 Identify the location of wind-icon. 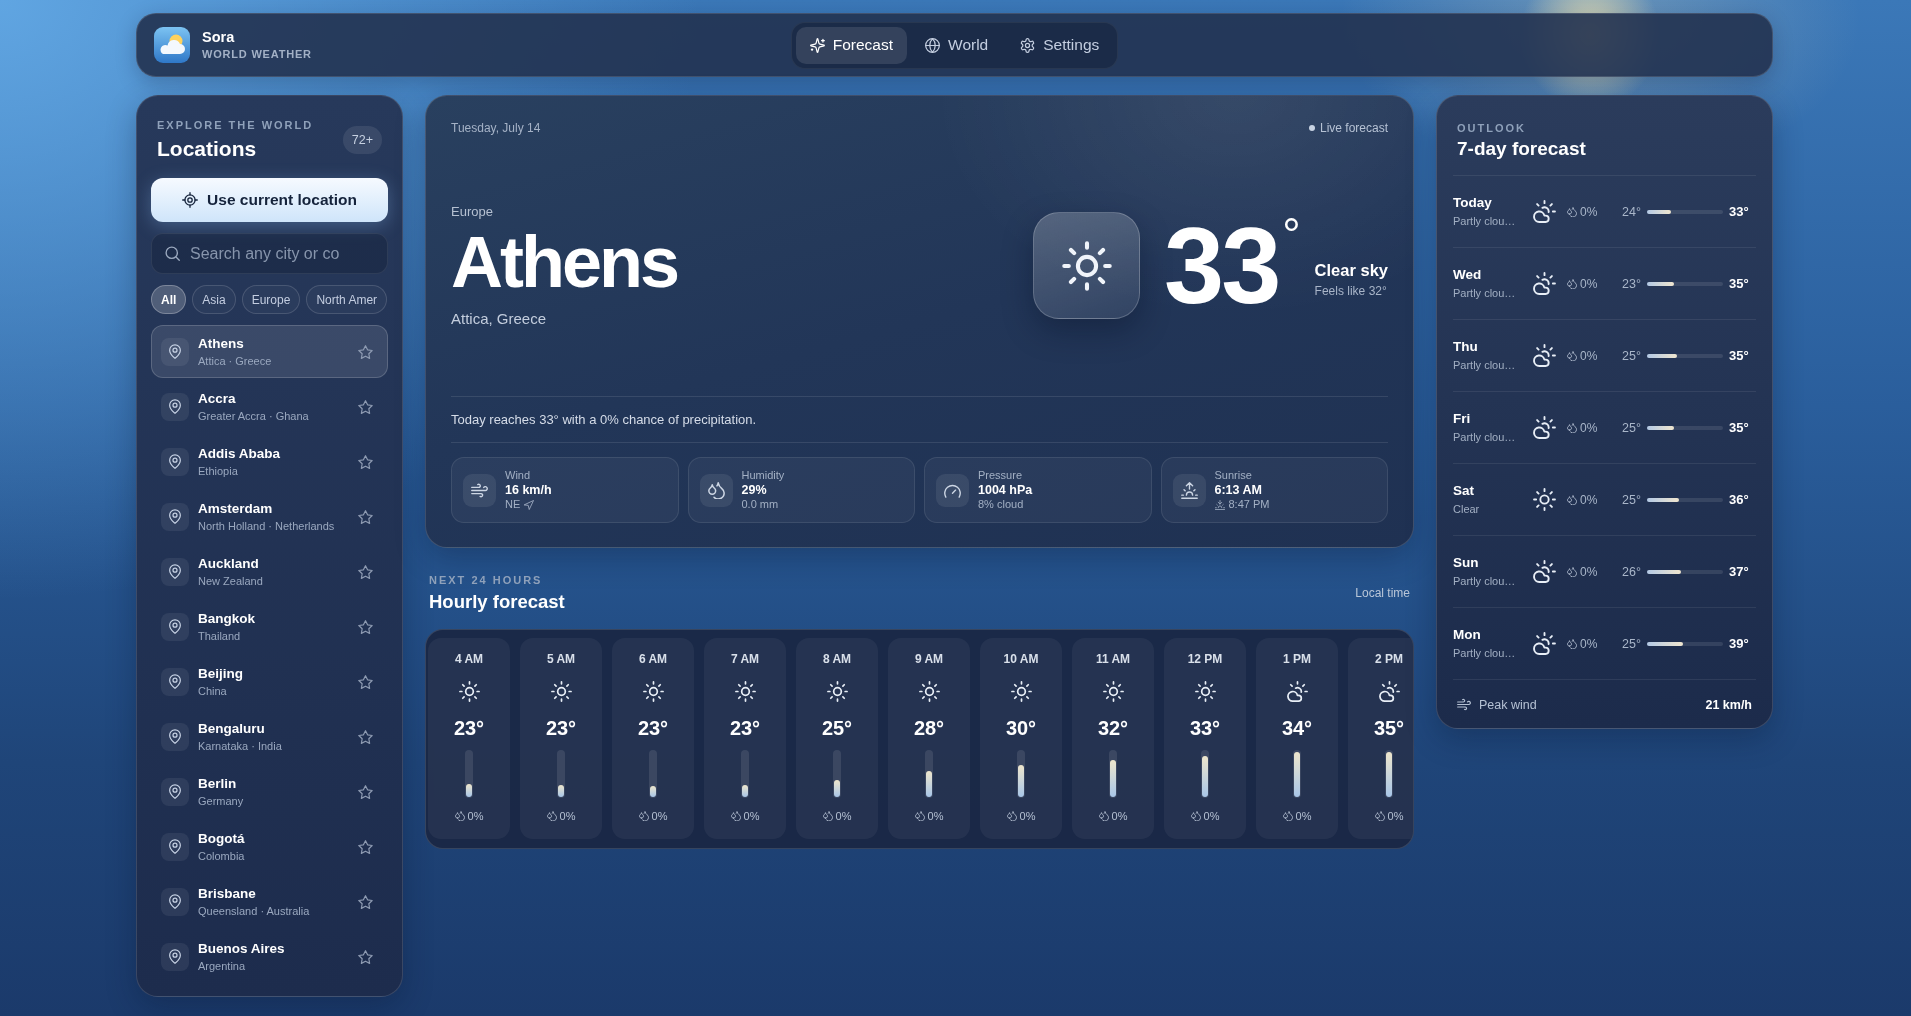
(1464, 704).